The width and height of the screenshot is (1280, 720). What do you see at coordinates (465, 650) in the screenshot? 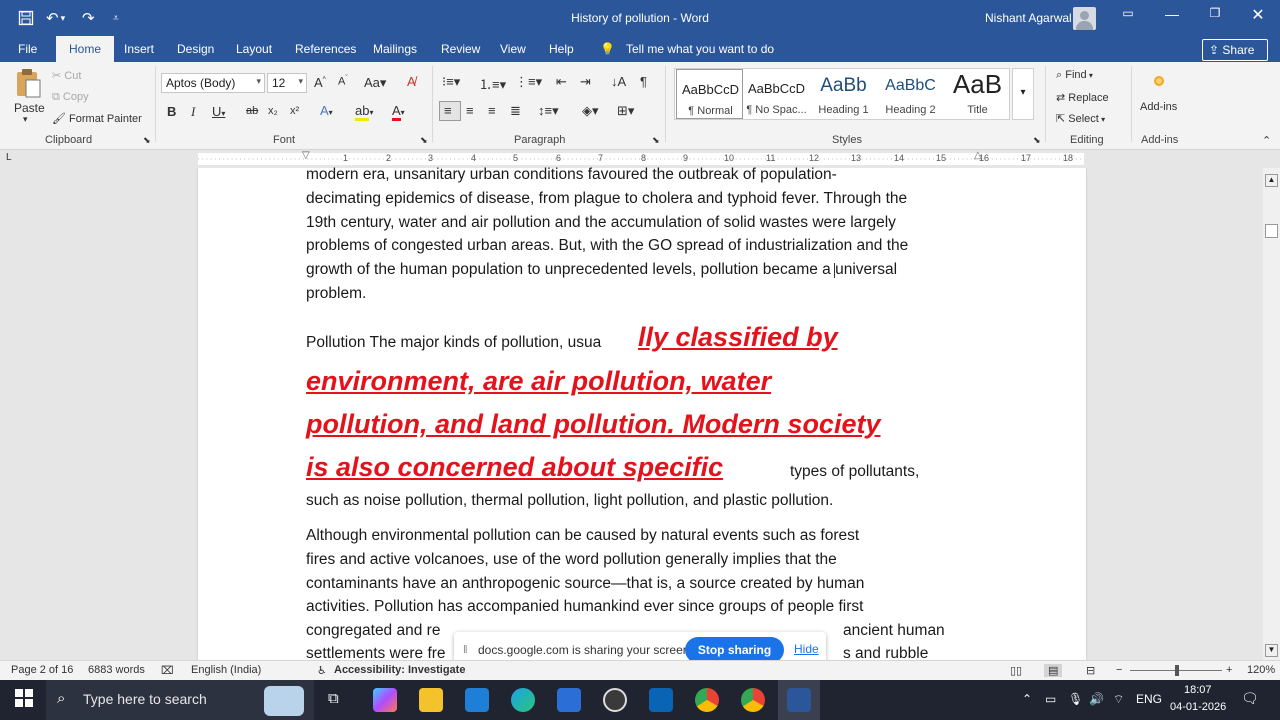
I see `drag-handle-icon: ‖` at bounding box center [465, 650].